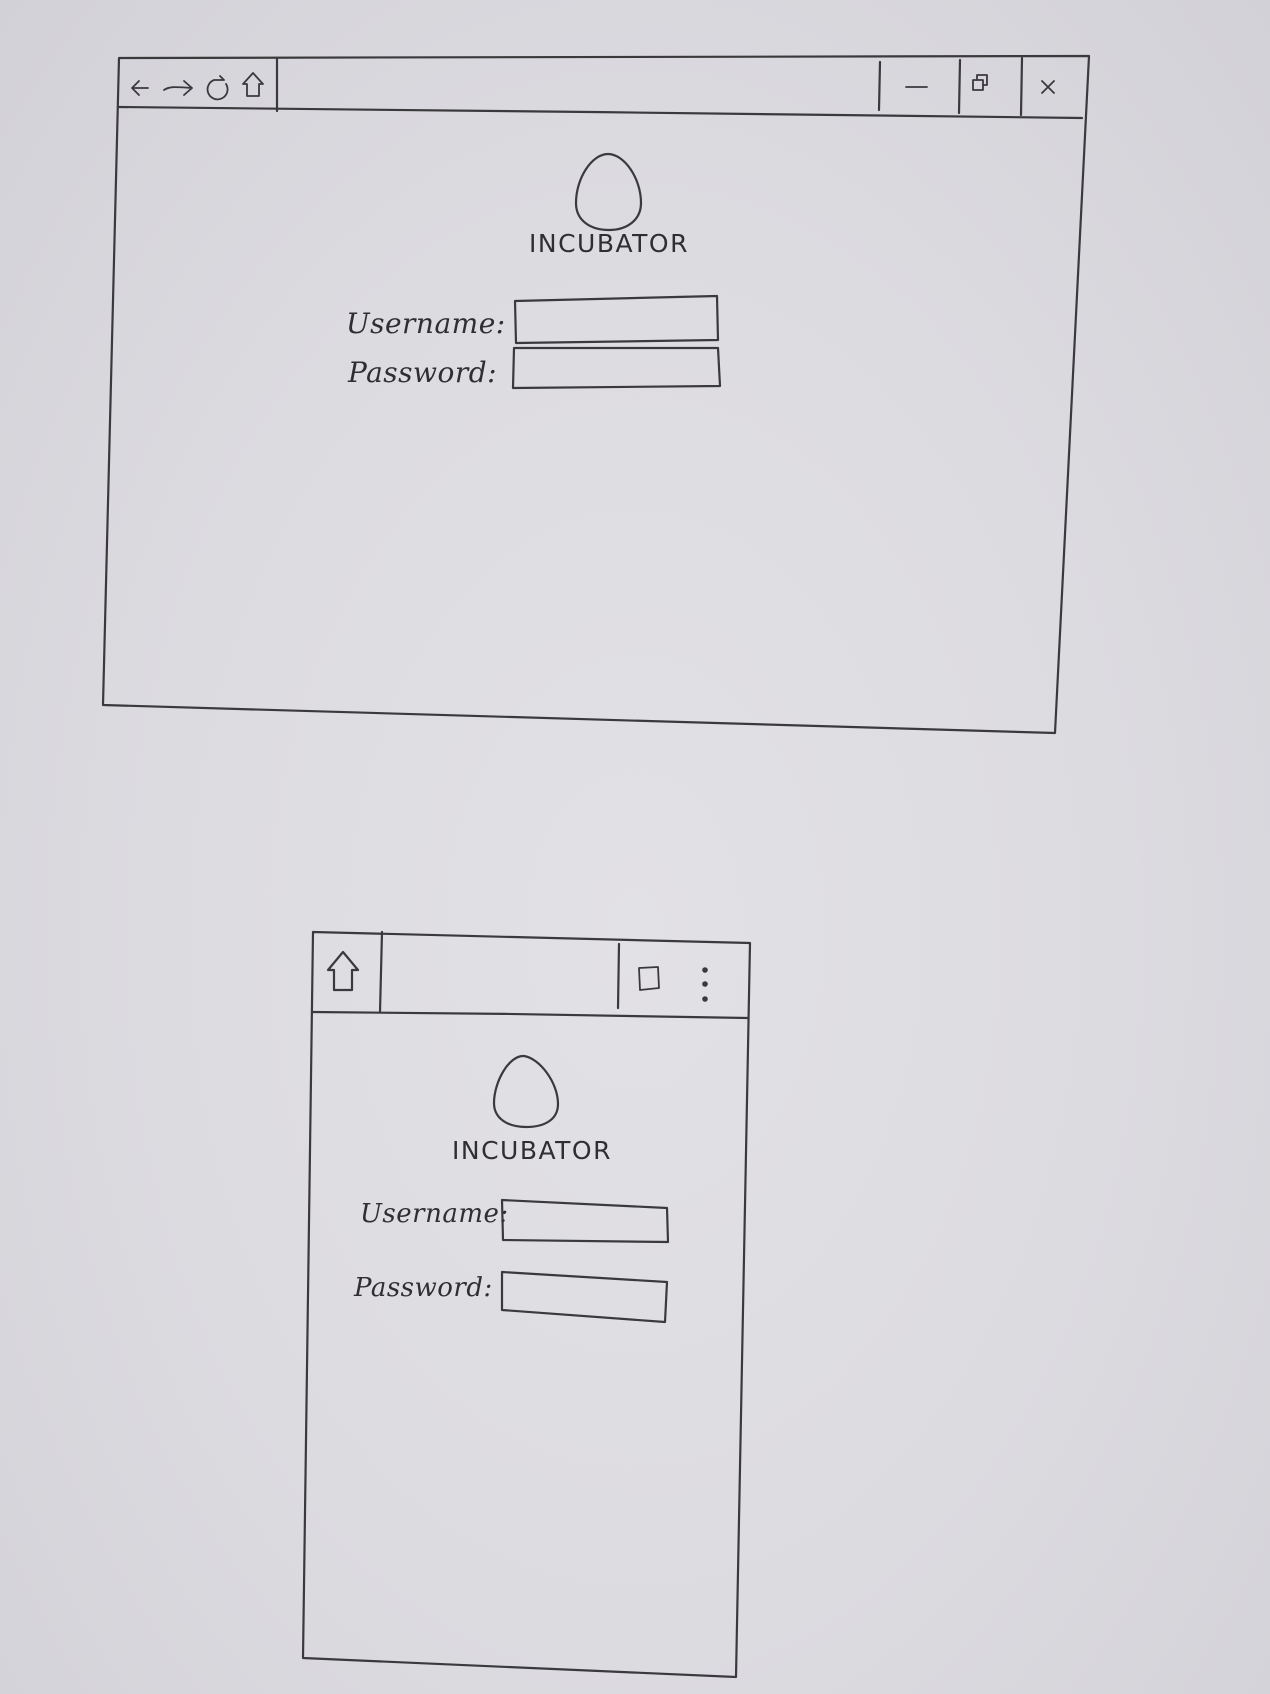 The image size is (1270, 1694). I want to click on desktop-logo: INCUBATOR, so click(609, 205).